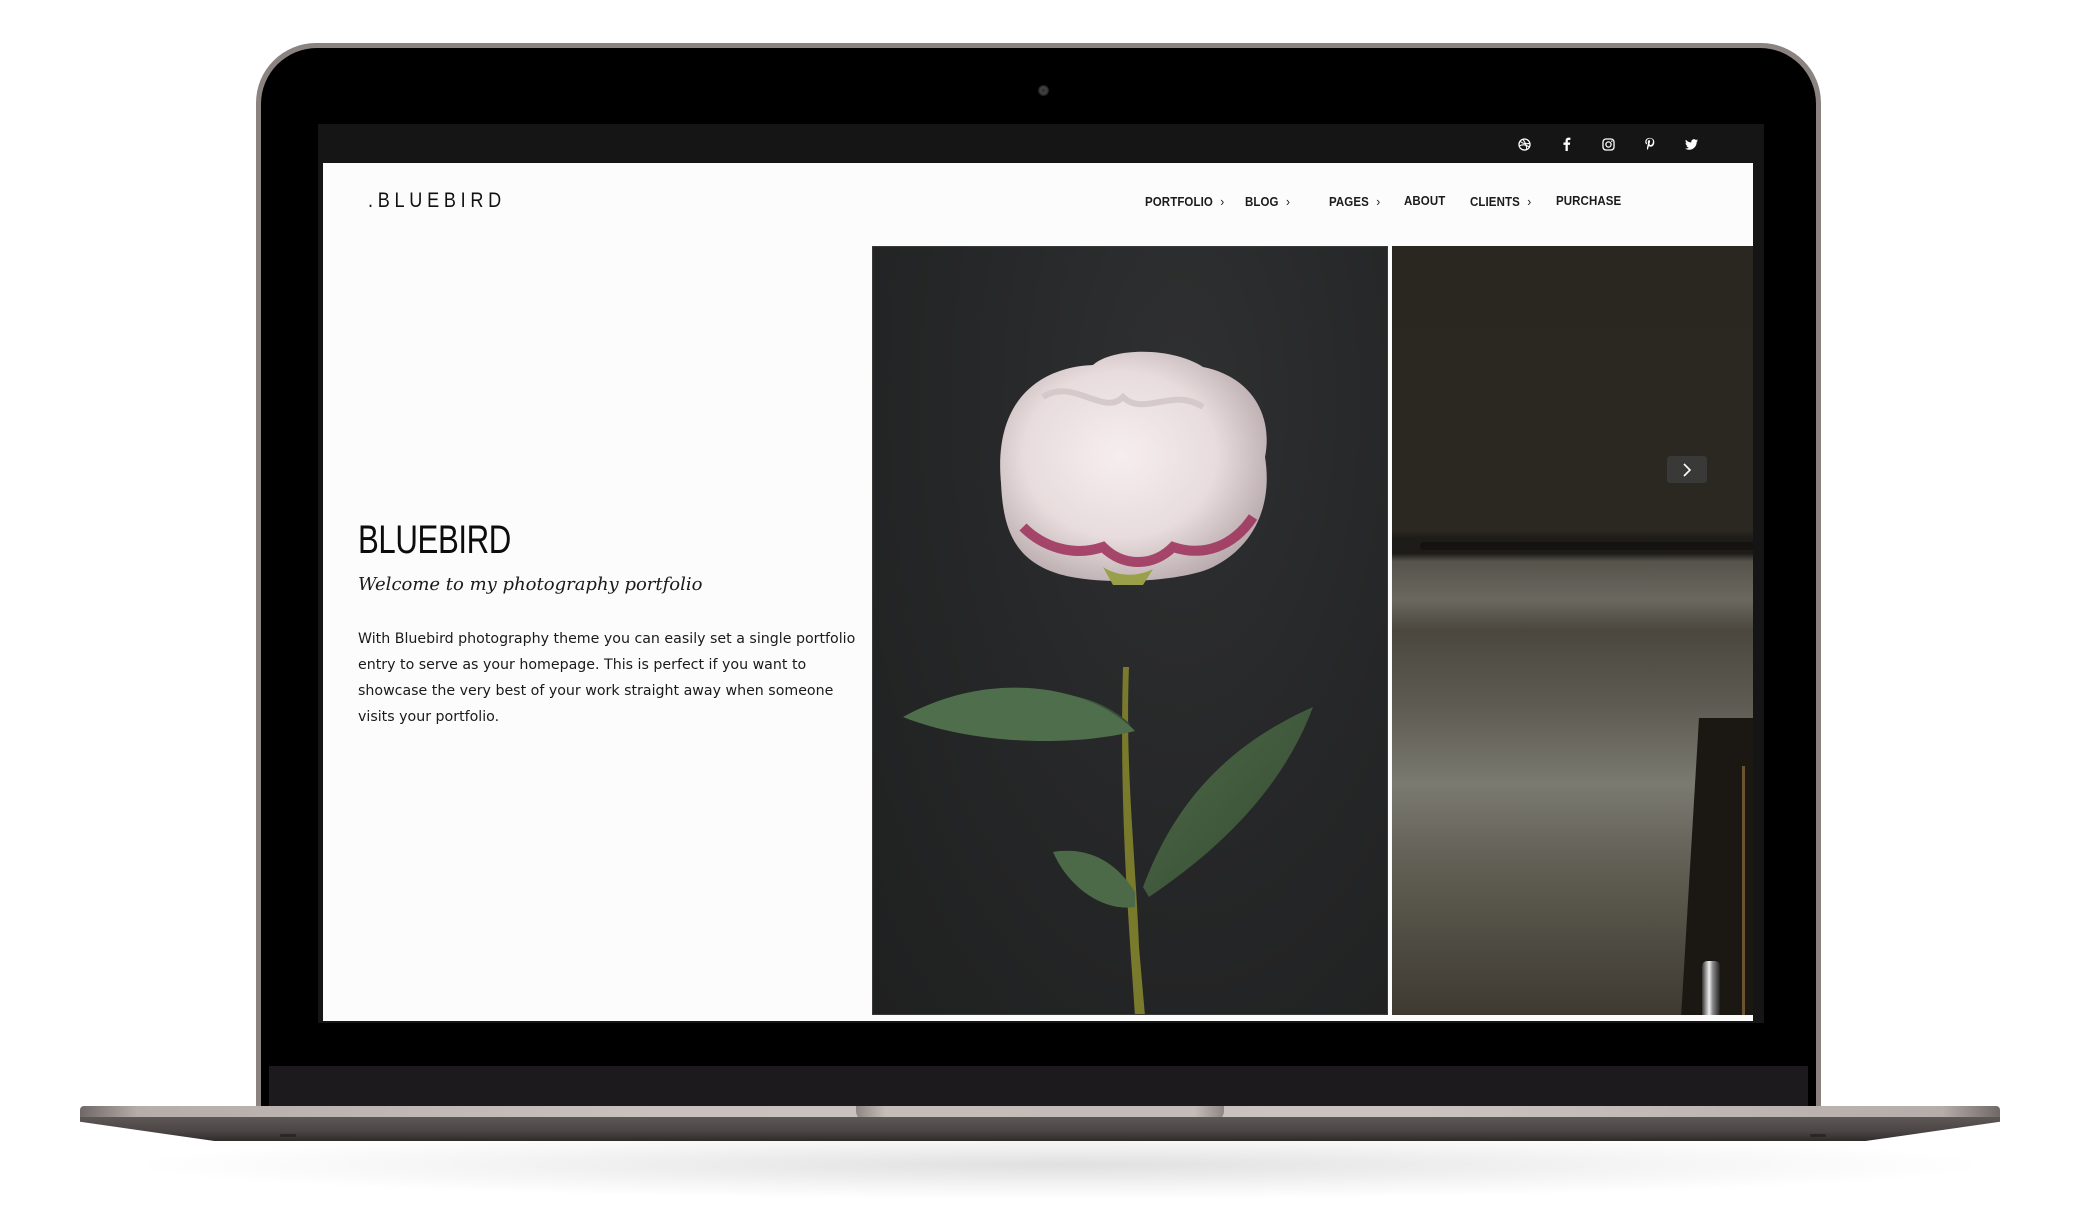 This screenshot has width=2094, height=1224. What do you see at coordinates (1608, 144) in the screenshot?
I see `instagram-icon` at bounding box center [1608, 144].